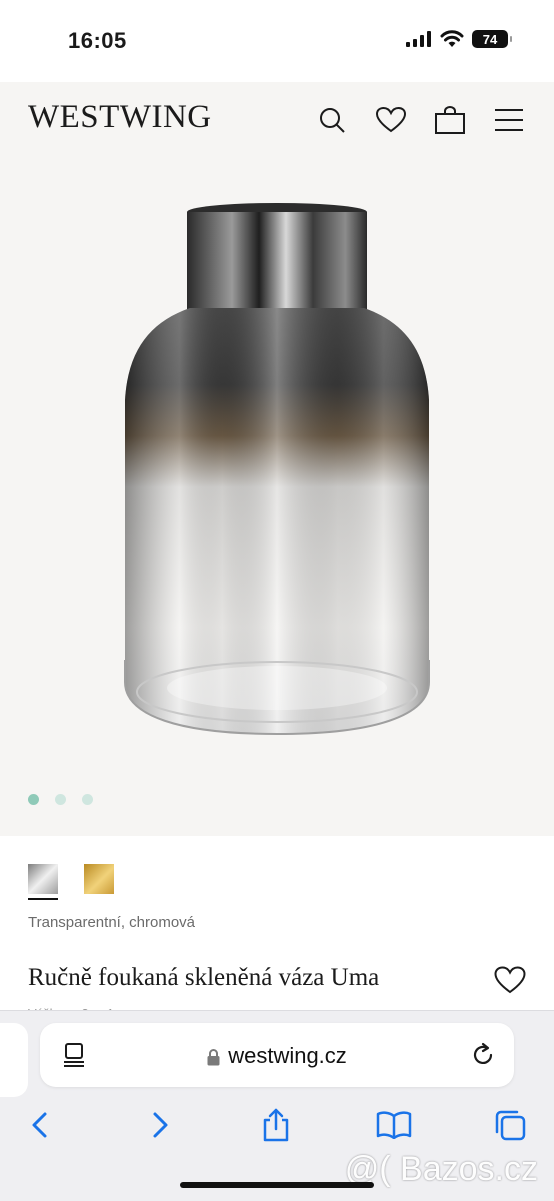 This screenshot has height=1201, width=554. What do you see at coordinates (394, 1125) in the screenshot?
I see `bookmarks-icon` at bounding box center [394, 1125].